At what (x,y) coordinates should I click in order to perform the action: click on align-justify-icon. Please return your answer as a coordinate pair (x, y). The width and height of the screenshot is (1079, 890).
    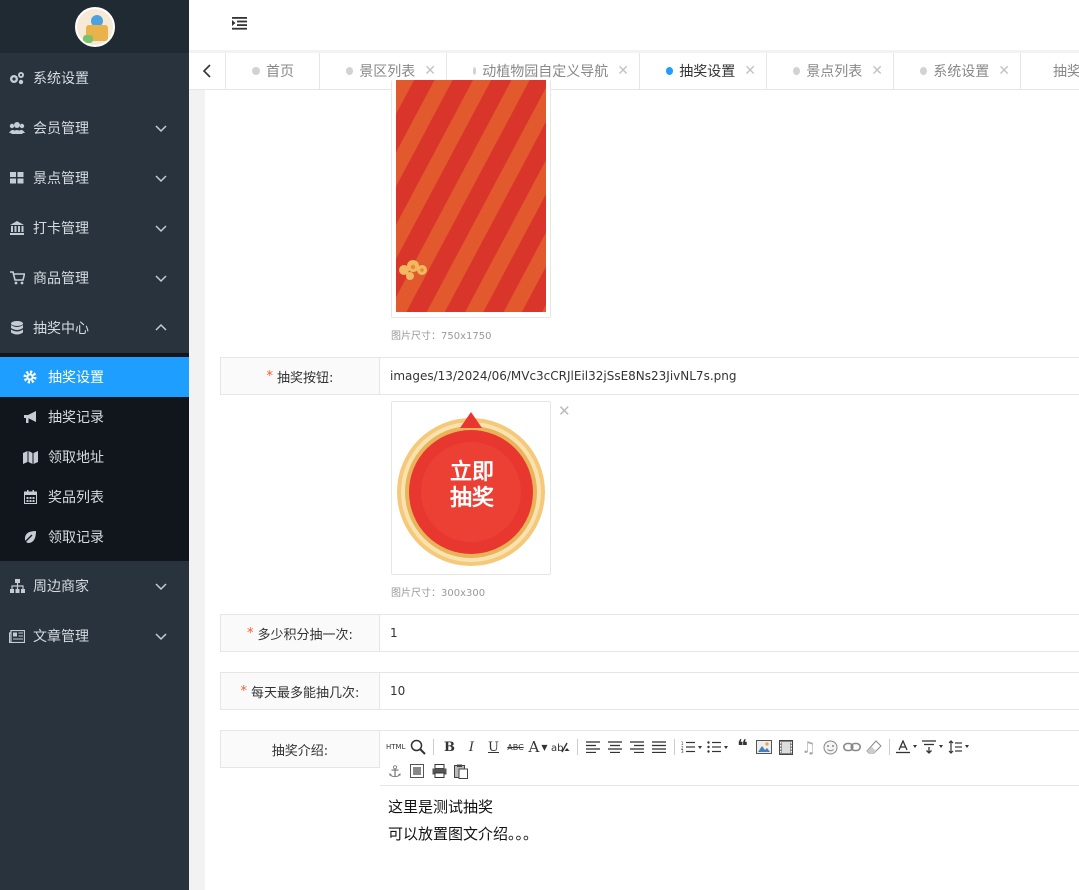
    Looking at the image, I should click on (659, 747).